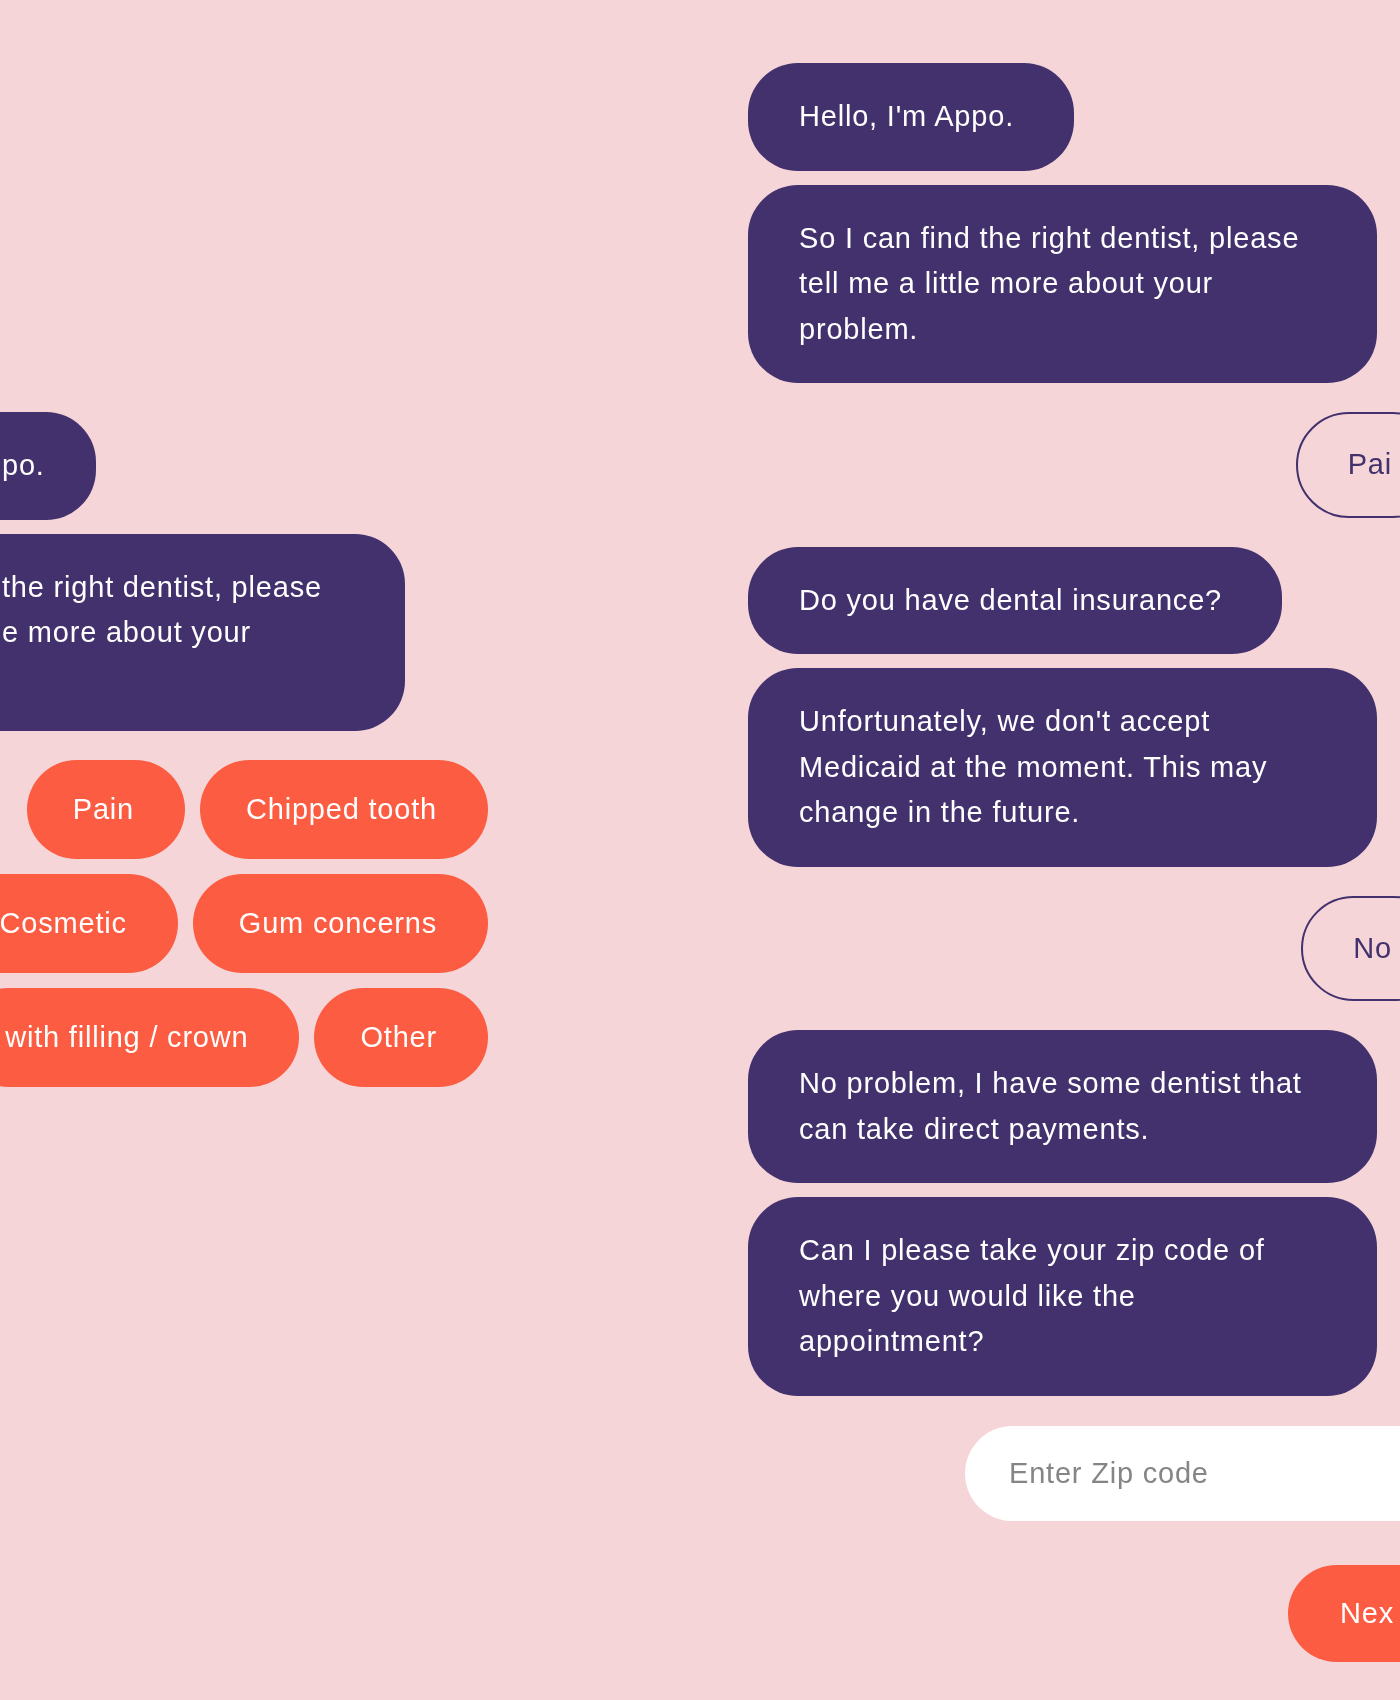 The width and height of the screenshot is (1400, 1700). What do you see at coordinates (23, 465) in the screenshot?
I see `message-text: po.` at bounding box center [23, 465].